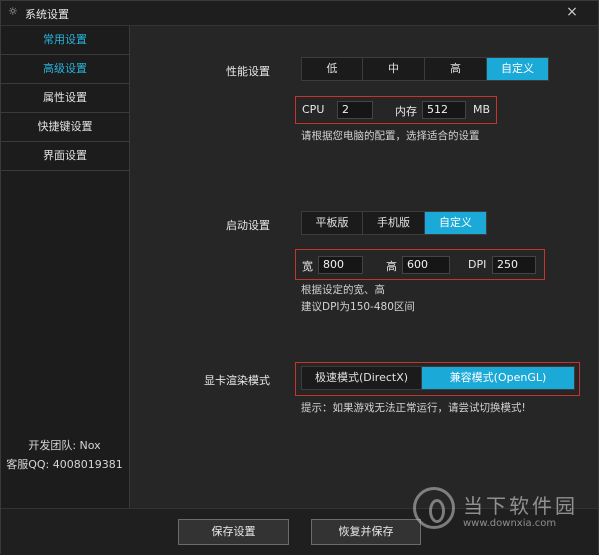  I want to click on gear-icon: ☼, so click(13, 11).